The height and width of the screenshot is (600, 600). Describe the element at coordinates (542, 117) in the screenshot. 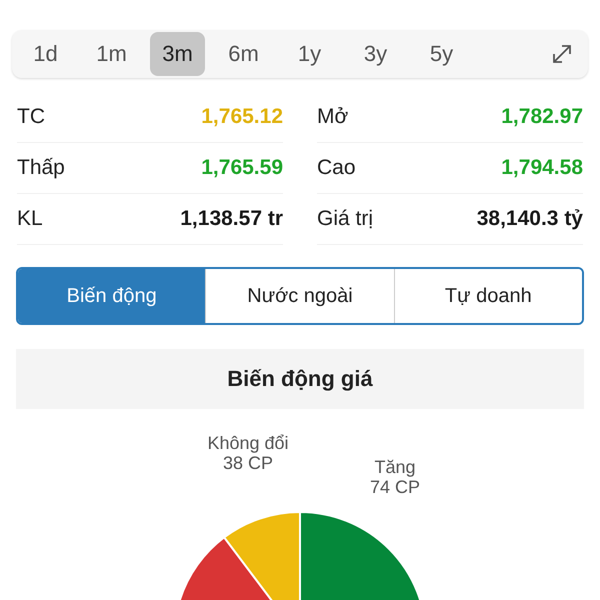

I see `stat-value: 1,782.97` at that location.